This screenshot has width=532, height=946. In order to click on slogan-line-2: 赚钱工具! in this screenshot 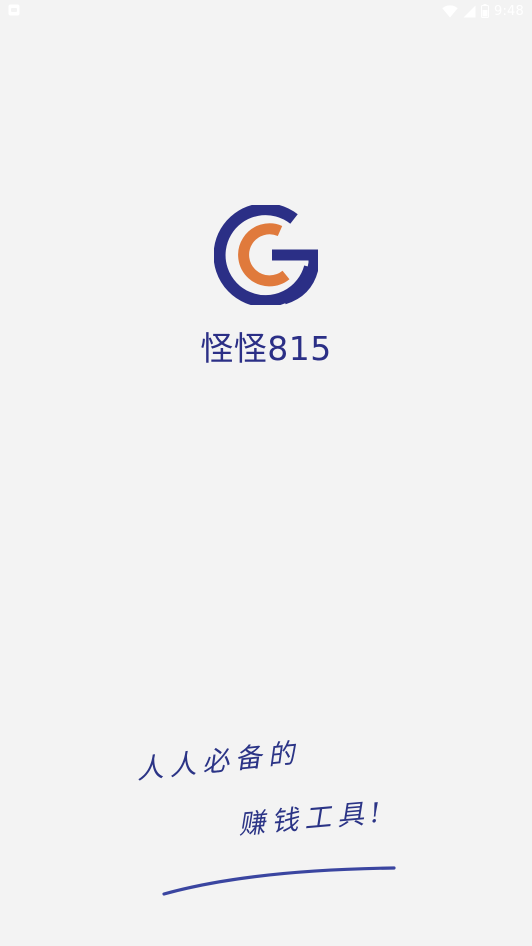, I will do `click(312, 819)`.